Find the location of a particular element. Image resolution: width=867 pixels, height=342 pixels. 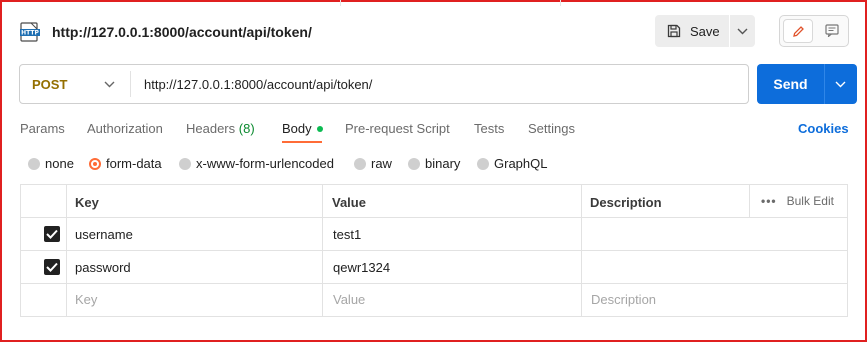

tab-settings: Settings is located at coordinates (551, 128).